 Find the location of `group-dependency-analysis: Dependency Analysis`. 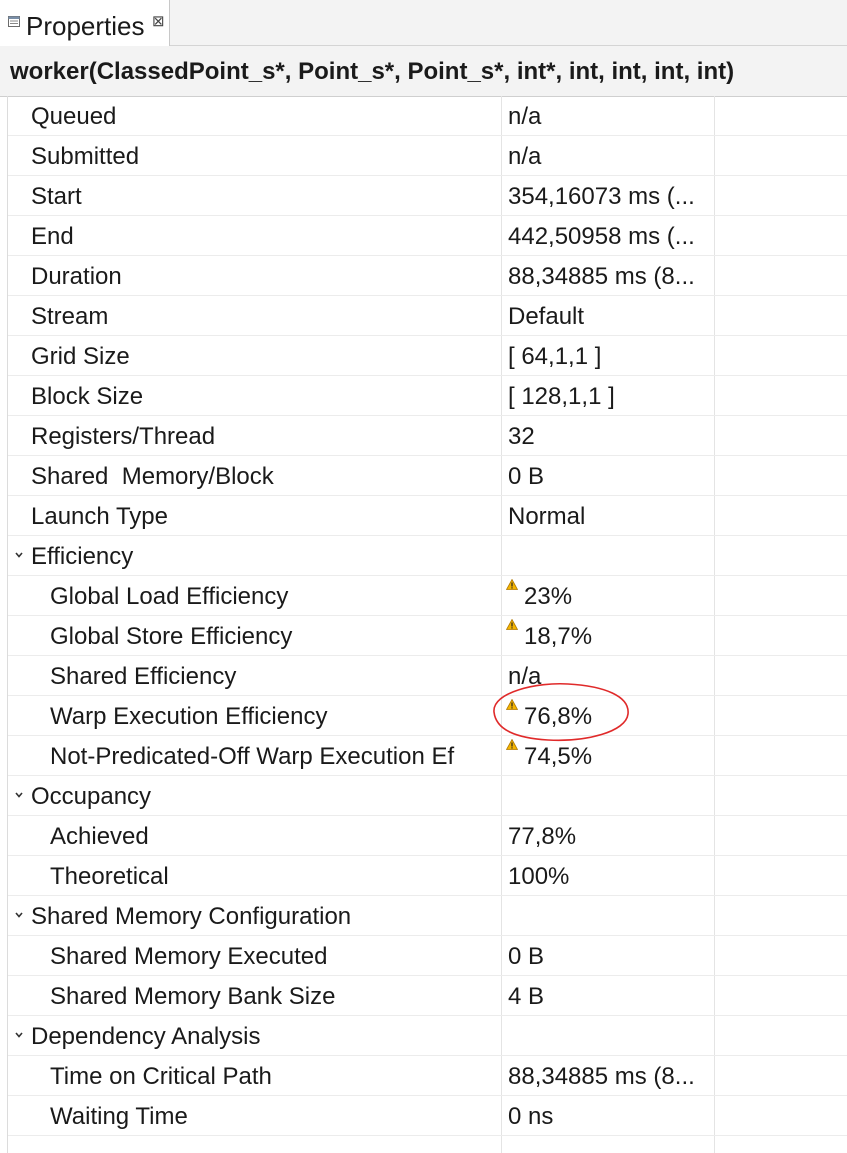

group-dependency-analysis: Dependency Analysis is located at coordinates (427, 1036).